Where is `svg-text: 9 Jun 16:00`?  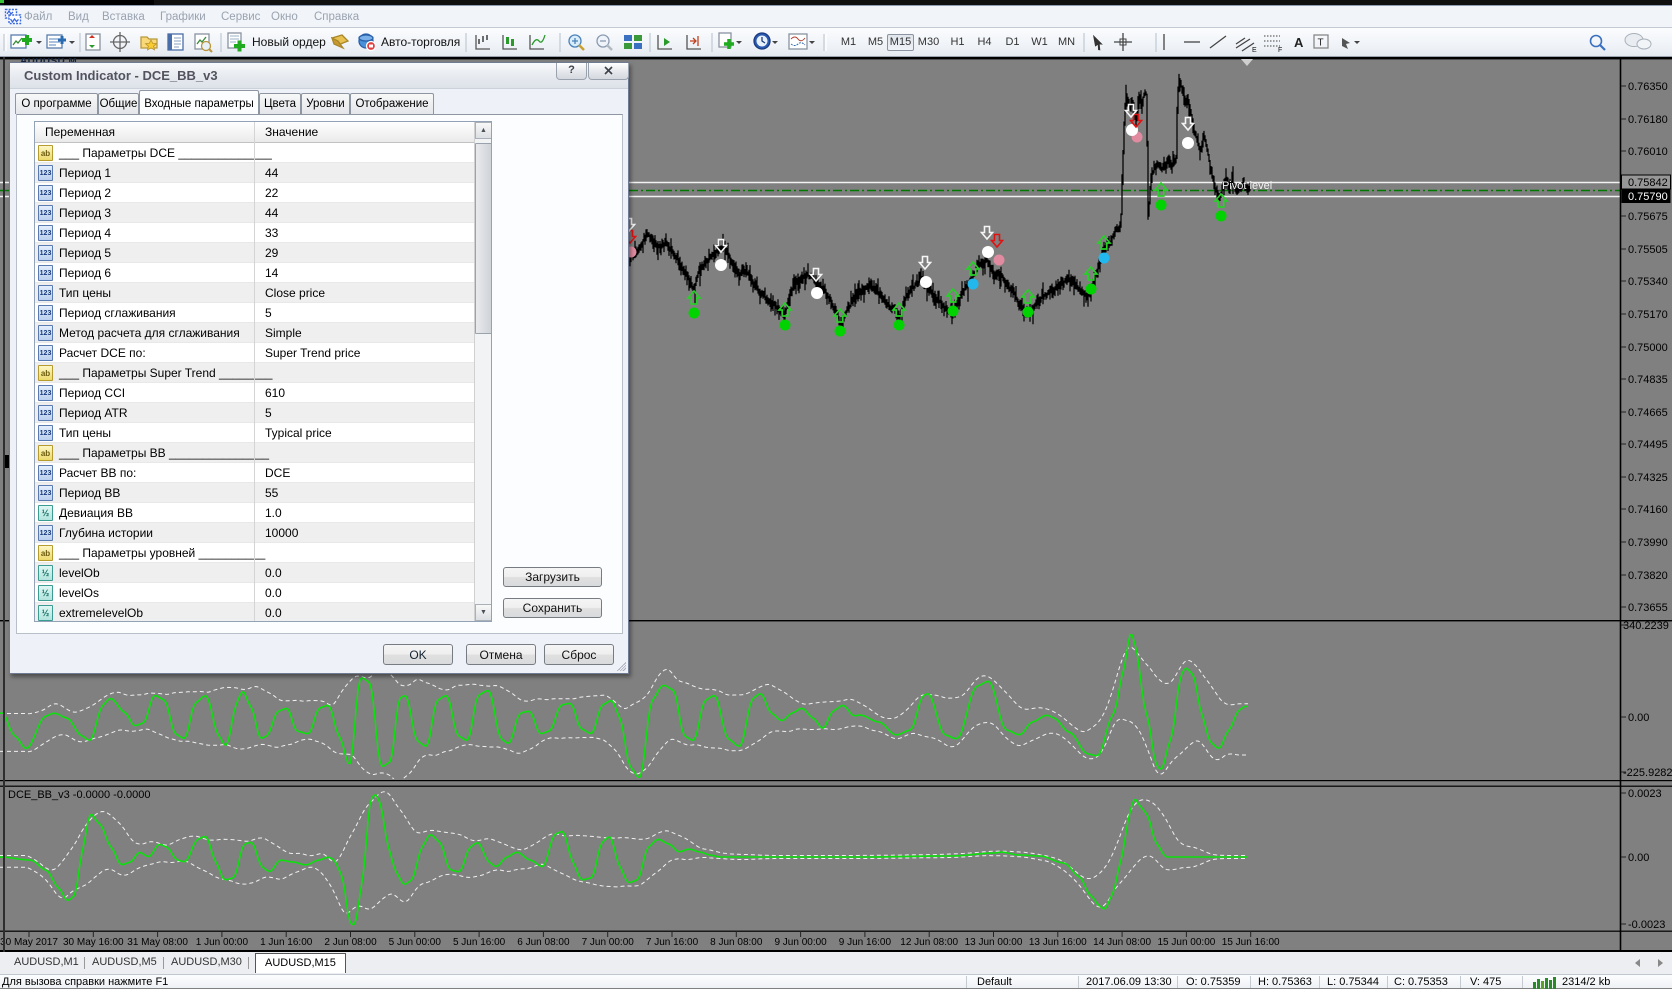 svg-text: 9 Jun 16:00 is located at coordinates (865, 942).